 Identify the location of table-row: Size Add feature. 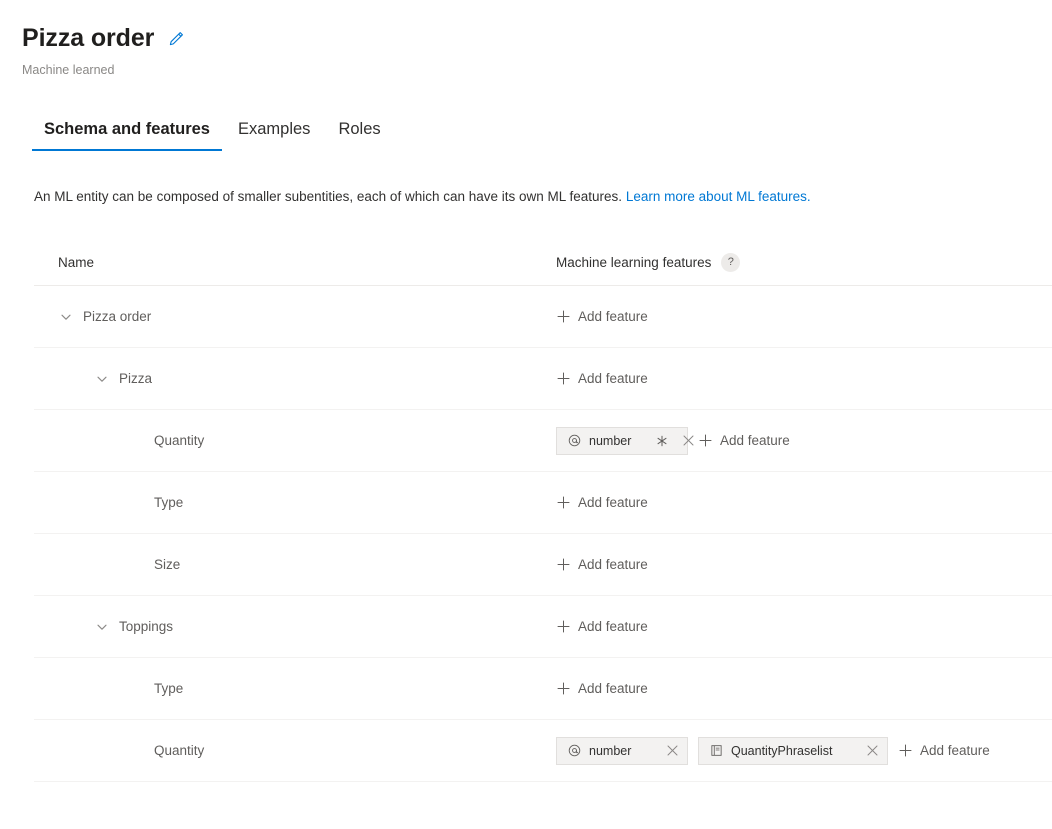
(543, 565).